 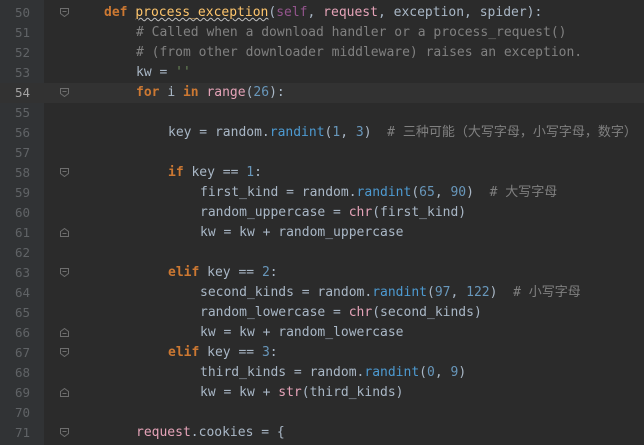 I want to click on code-token: range, so click(x=226, y=92).